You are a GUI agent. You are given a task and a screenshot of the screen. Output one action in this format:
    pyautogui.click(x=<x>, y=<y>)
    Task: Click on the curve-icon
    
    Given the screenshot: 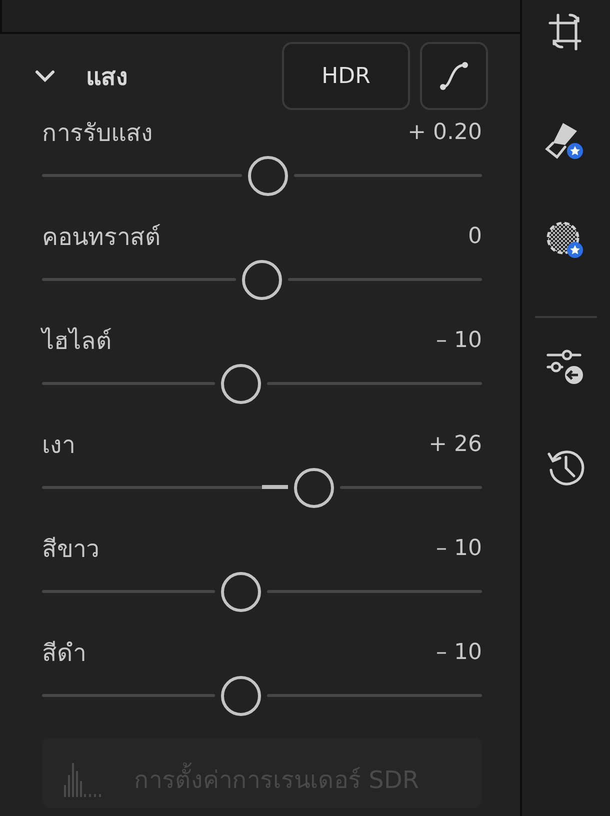 What is the action you would take?
    pyautogui.click(x=454, y=76)
    